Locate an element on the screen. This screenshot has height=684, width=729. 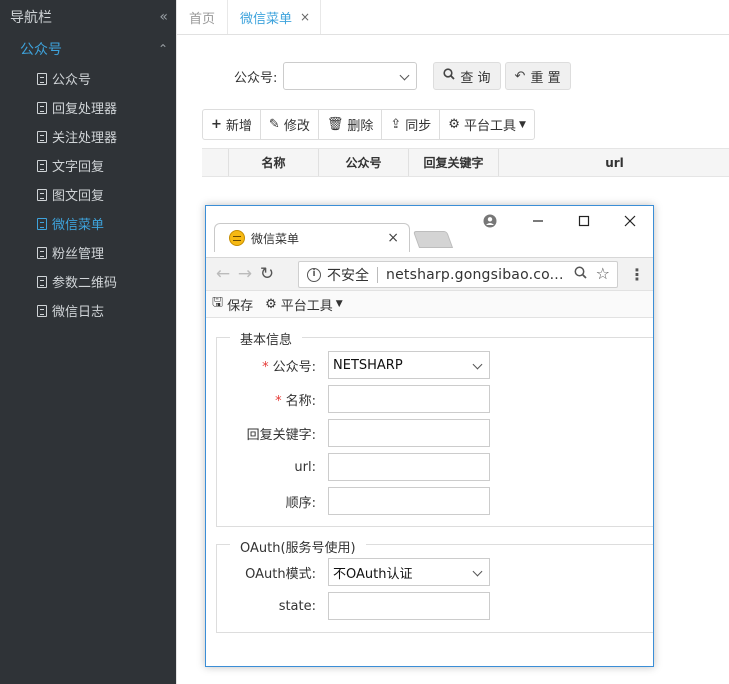
form-row-name: * 名称: is located at coordinates (348, 399).